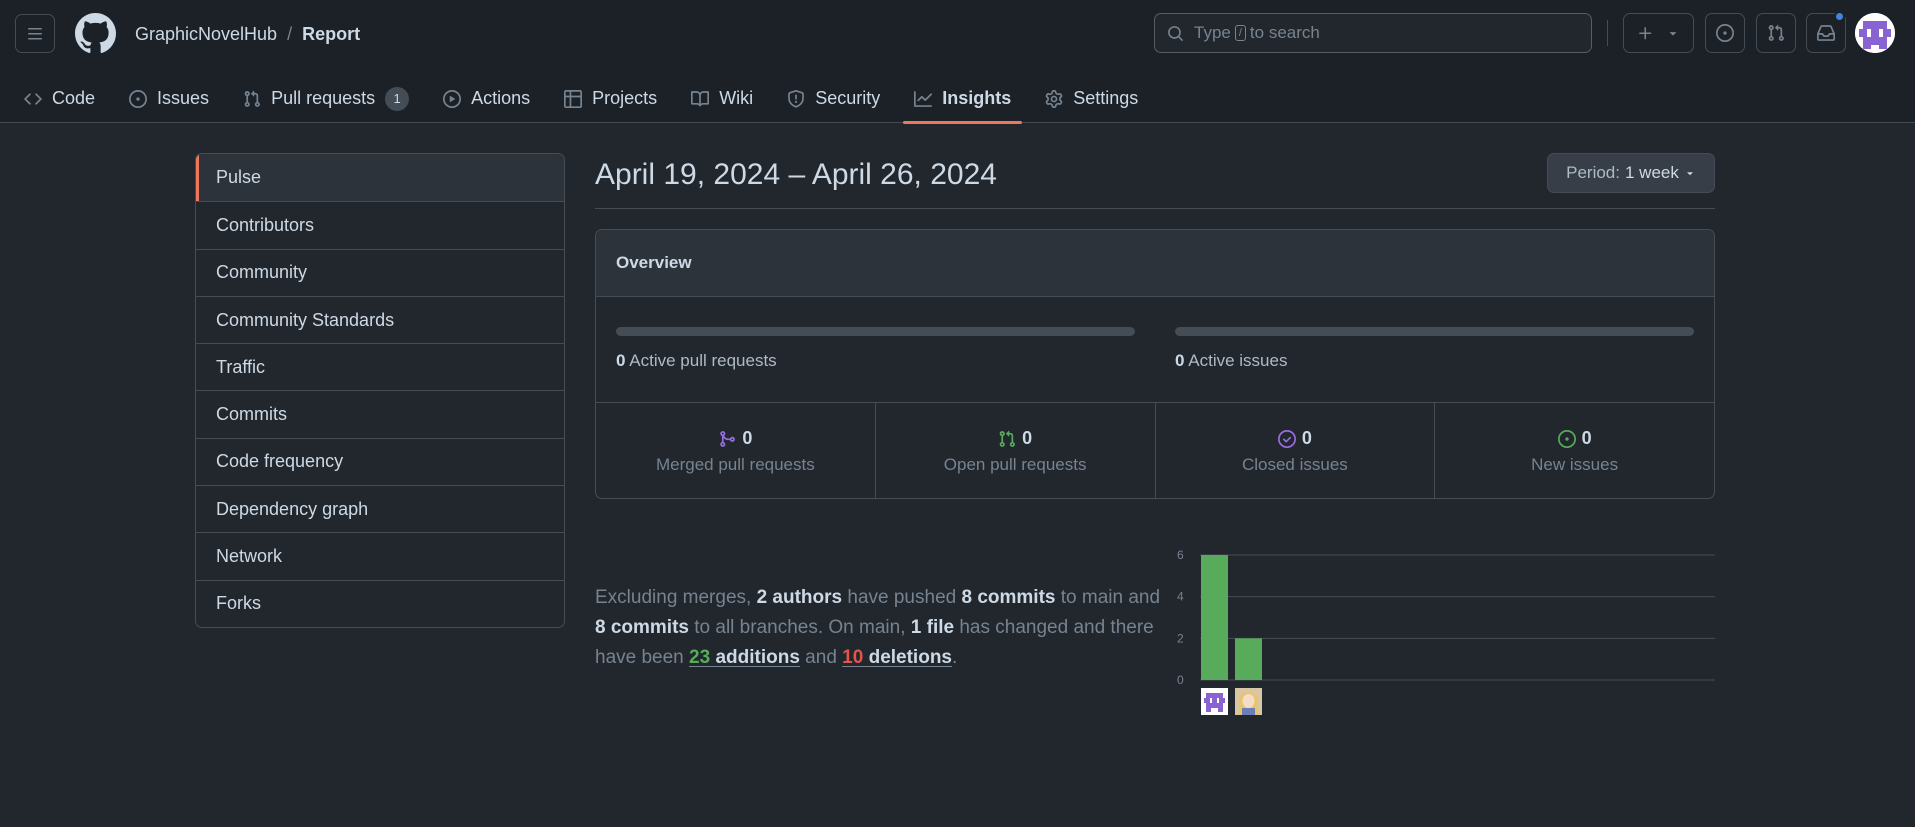 The width and height of the screenshot is (1915, 827). Describe the element at coordinates (380, 319) in the screenshot. I see `sidebar-item-community-standards: Community Standards` at that location.